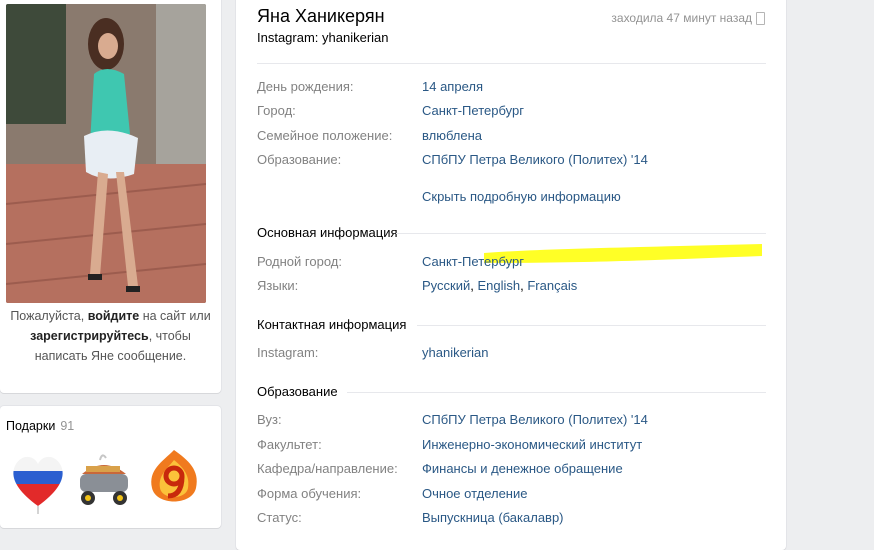 Image resolution: width=874 pixels, height=550 pixels. Describe the element at coordinates (452, 86) in the screenshot. I see `birthday-link: 14 апреля` at that location.